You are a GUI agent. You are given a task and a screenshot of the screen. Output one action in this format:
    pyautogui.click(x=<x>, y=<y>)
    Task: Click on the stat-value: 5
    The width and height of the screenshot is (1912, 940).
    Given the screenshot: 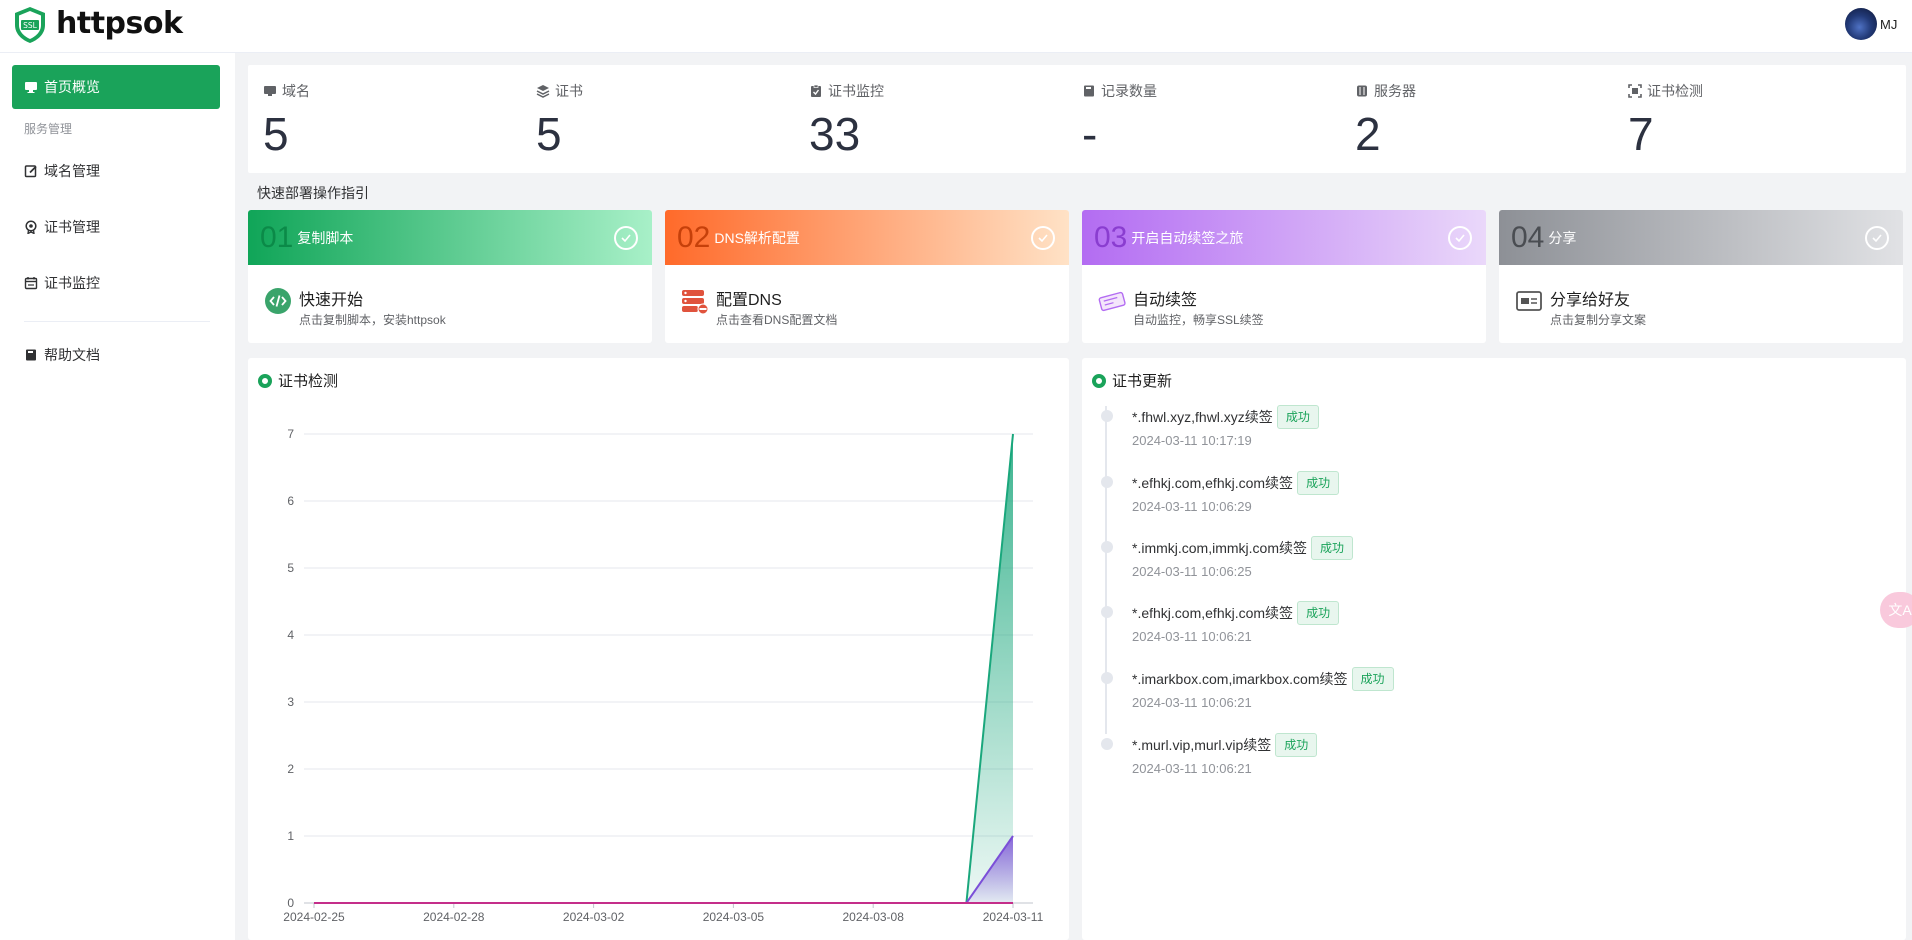 What is the action you would take?
    pyautogui.click(x=549, y=134)
    